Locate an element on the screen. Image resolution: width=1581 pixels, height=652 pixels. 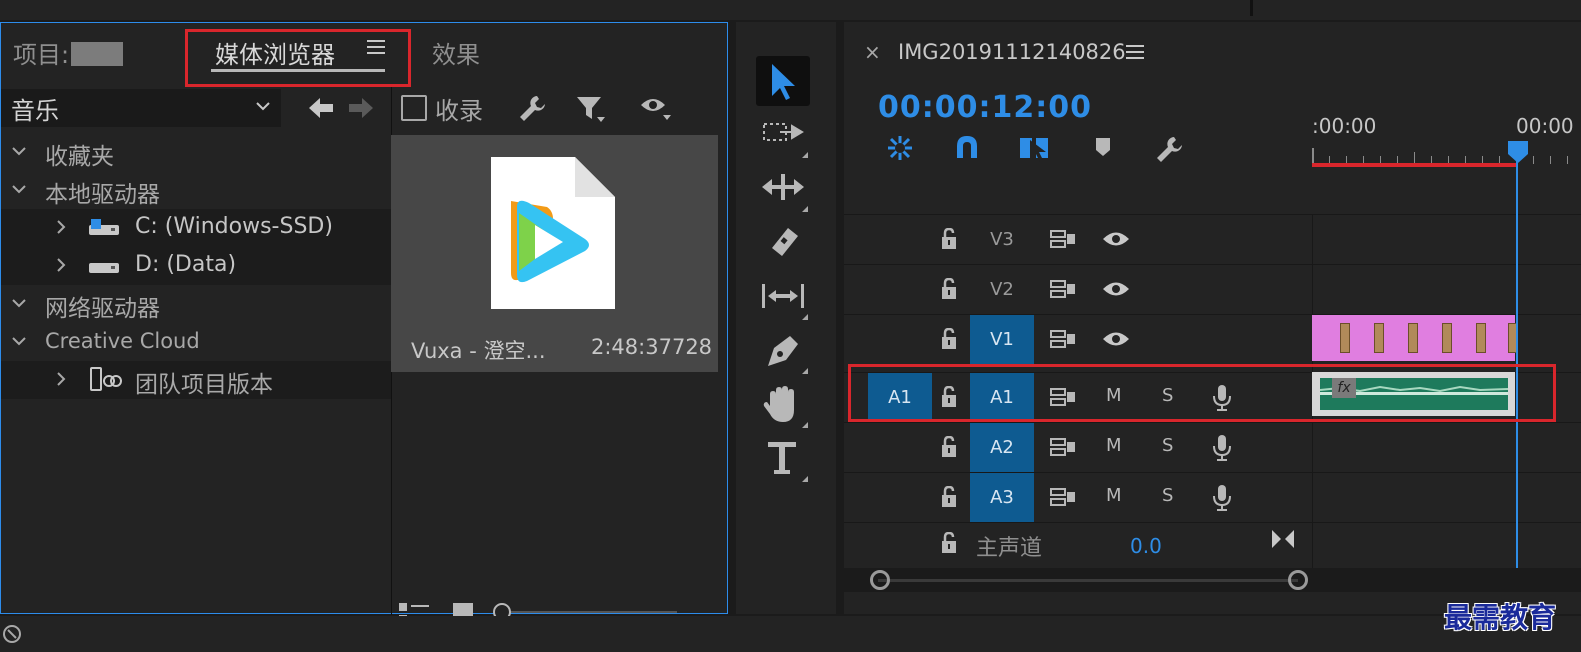
hard-drive-icon is located at coordinates (104, 267).